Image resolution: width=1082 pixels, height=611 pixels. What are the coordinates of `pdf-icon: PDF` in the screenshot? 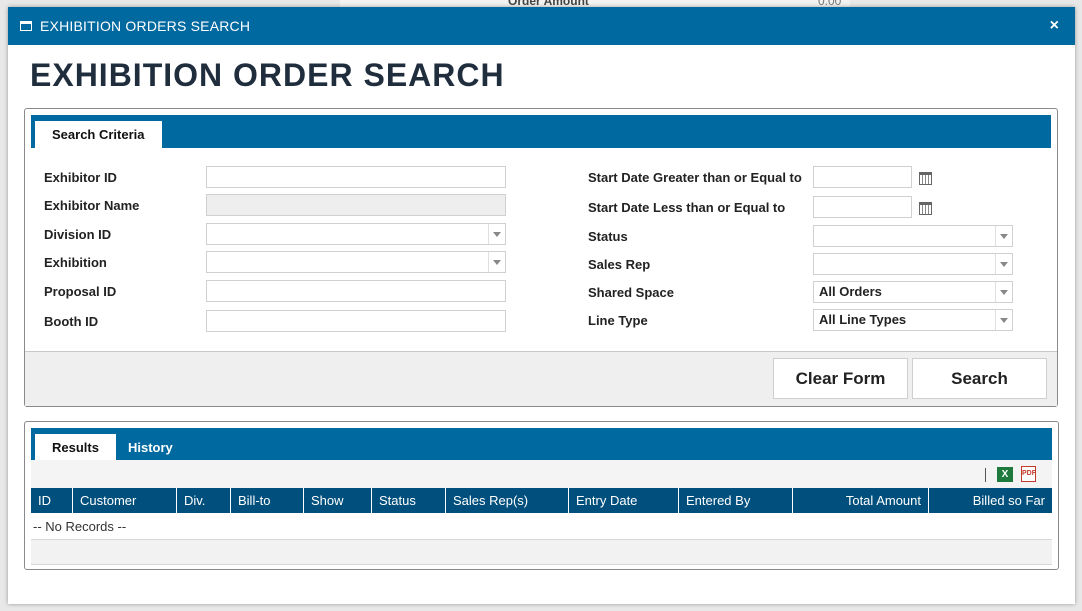 It's located at (1028, 474).